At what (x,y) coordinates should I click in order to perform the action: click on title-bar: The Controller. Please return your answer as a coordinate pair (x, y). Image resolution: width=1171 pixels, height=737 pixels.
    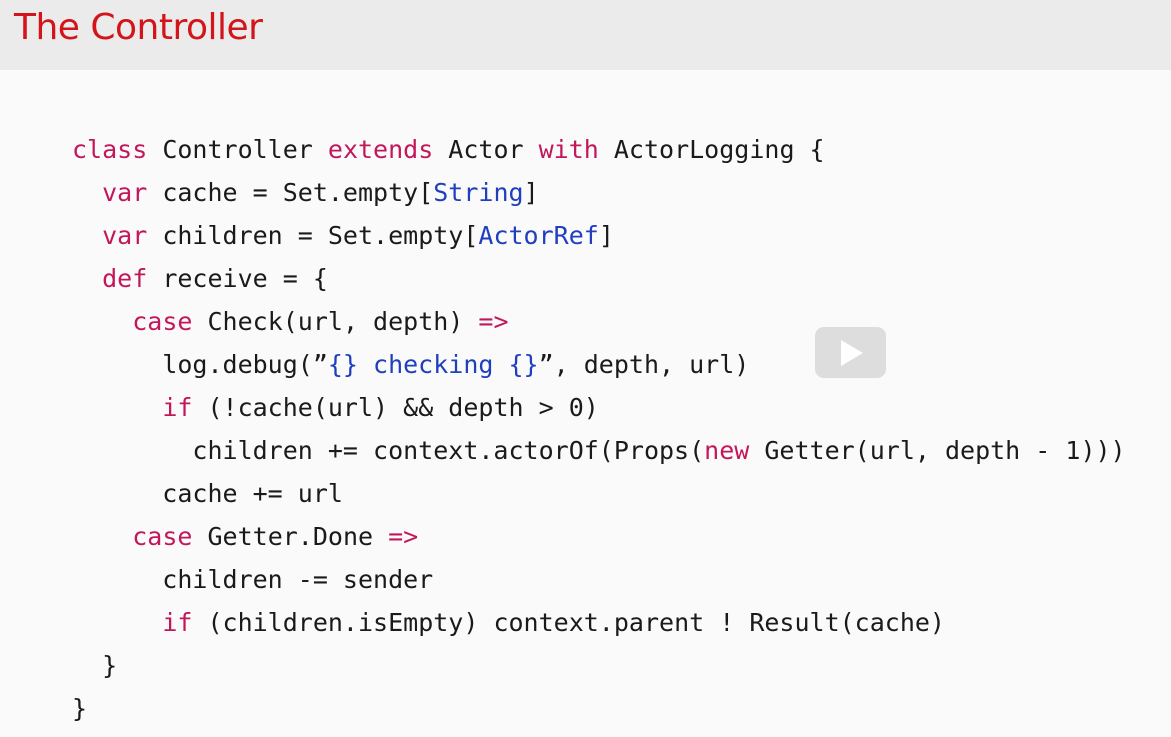
    Looking at the image, I should click on (585, 35).